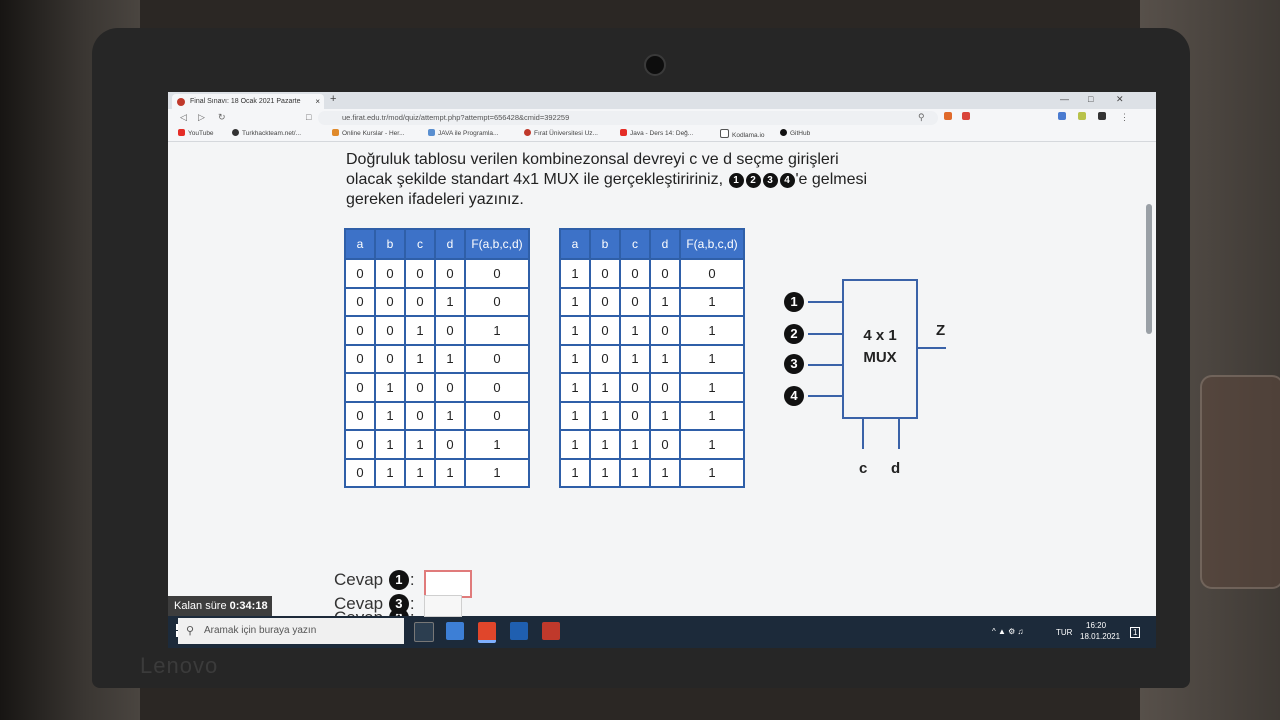 The width and height of the screenshot is (1280, 720). What do you see at coordinates (795, 133) in the screenshot?
I see `bookmark-github: GitHub` at bounding box center [795, 133].